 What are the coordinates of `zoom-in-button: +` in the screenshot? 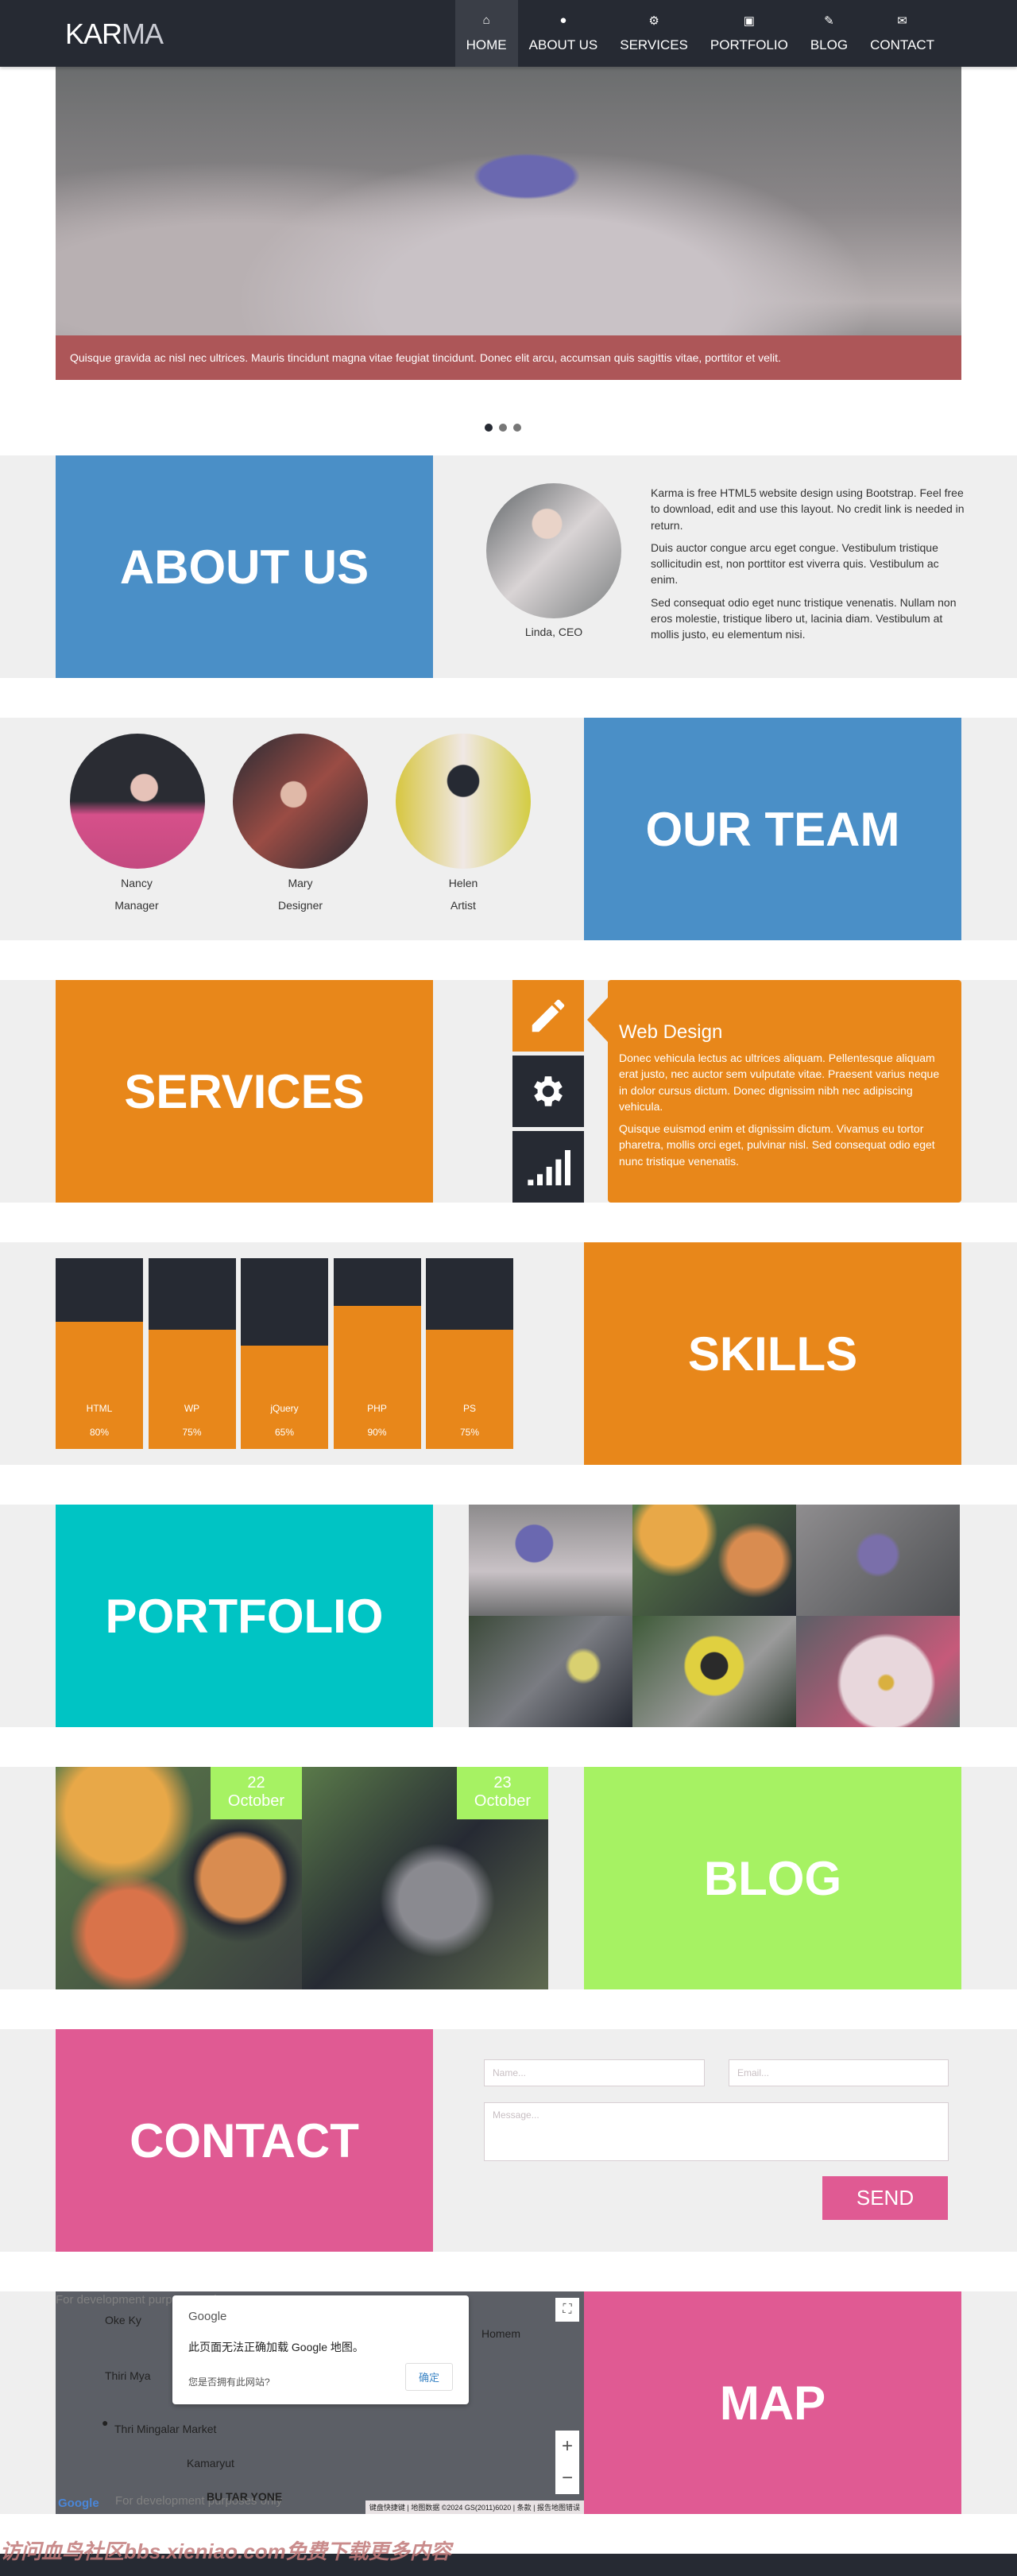 It's located at (567, 2446).